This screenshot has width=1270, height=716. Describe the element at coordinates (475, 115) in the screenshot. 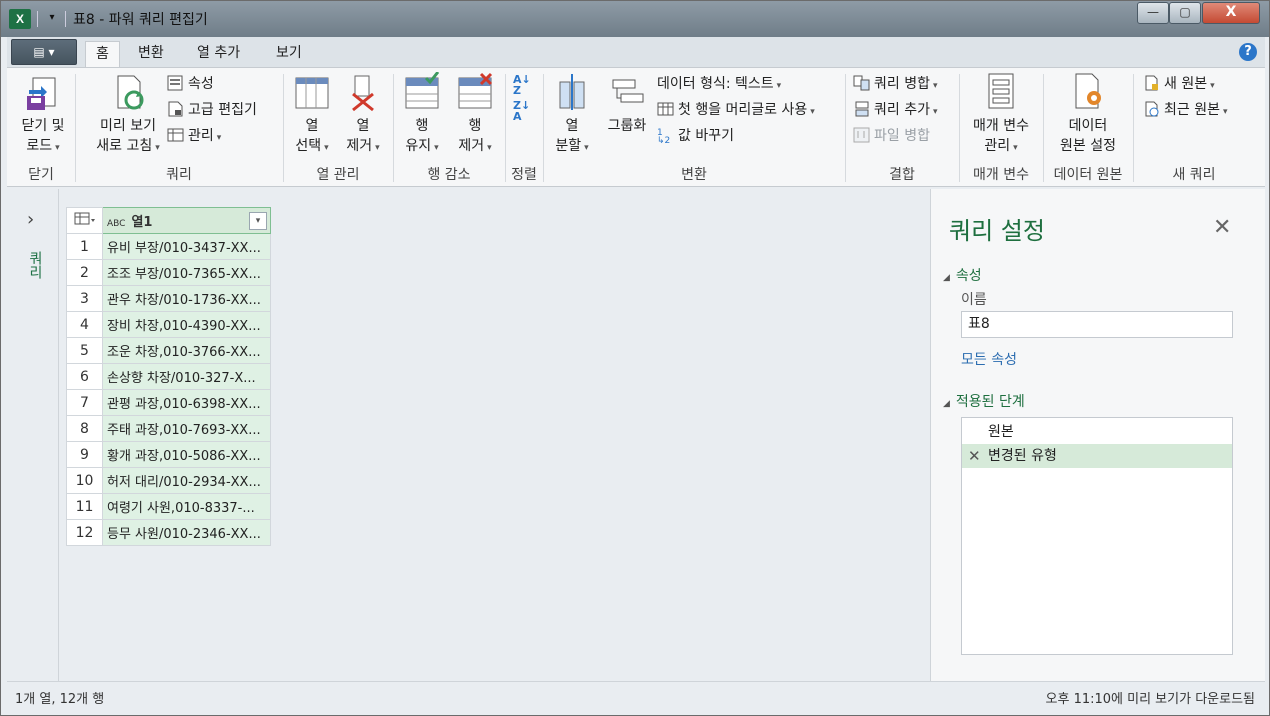

I see `remove-rows-button: 행 제거 ▾` at that location.